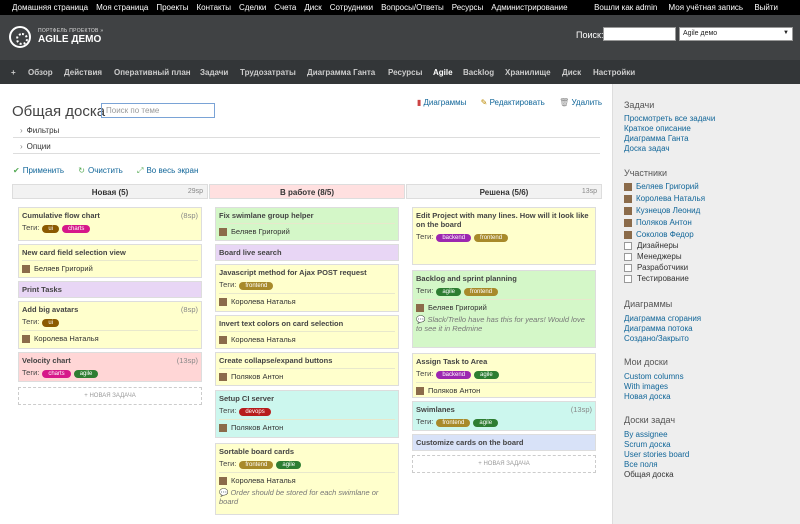 The height and width of the screenshot is (524, 800). What do you see at coordinates (661, 186) in the screenshot?
I see `member-link: Беляев Григорий` at bounding box center [661, 186].